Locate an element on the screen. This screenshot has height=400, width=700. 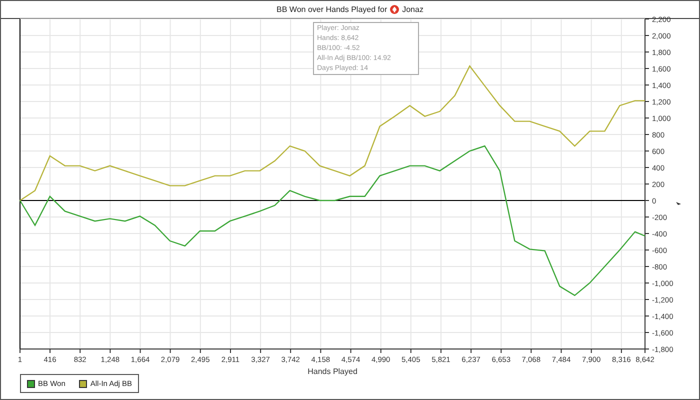
axis-mark-icon is located at coordinates (678, 203).